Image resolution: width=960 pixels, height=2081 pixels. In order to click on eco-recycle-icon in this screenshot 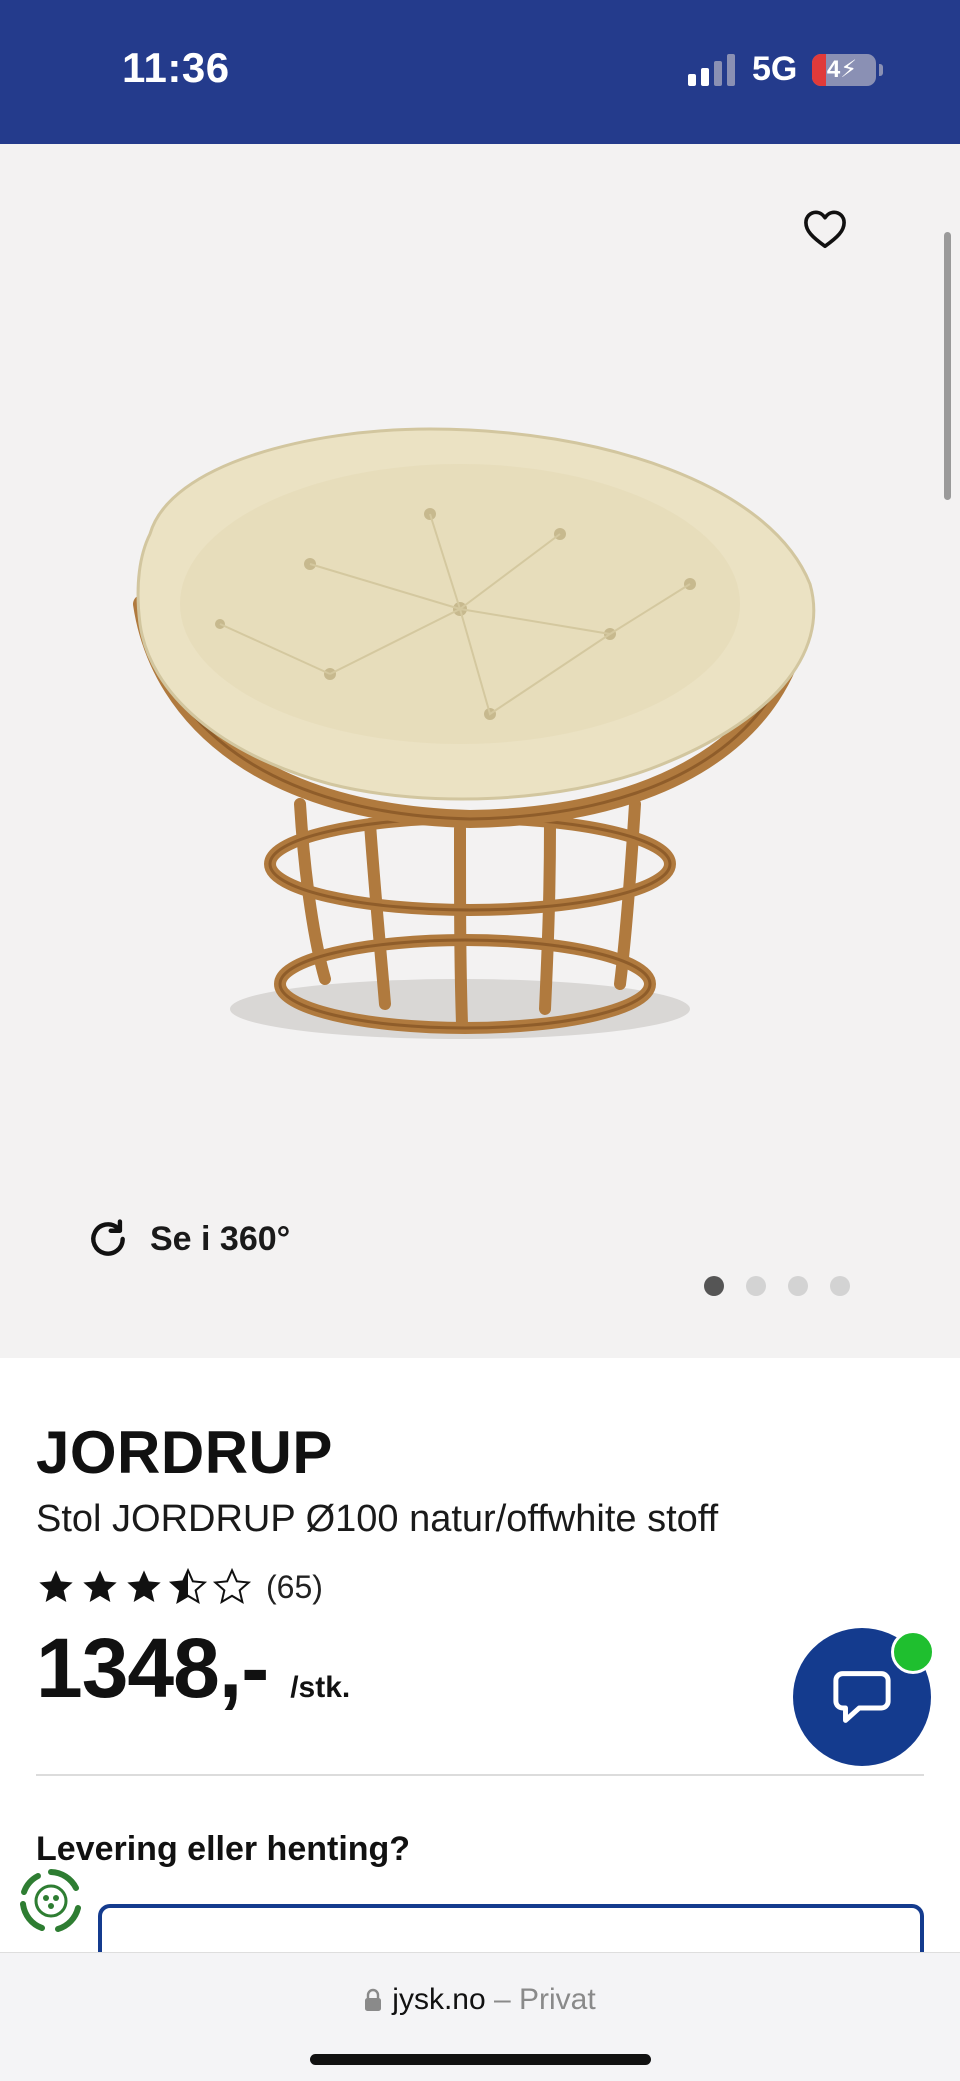, I will do `click(51, 1901)`.